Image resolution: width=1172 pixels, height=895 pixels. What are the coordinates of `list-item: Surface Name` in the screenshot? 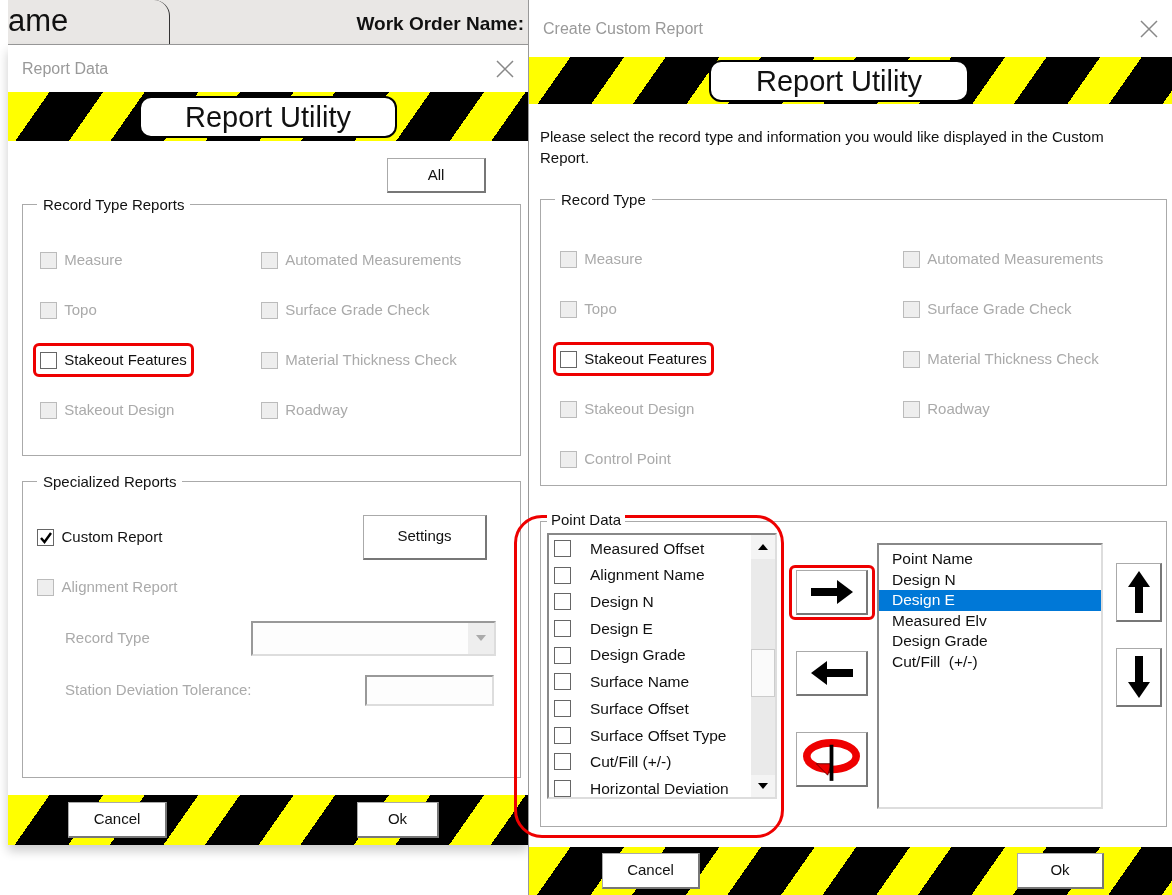 It's located at (640, 682).